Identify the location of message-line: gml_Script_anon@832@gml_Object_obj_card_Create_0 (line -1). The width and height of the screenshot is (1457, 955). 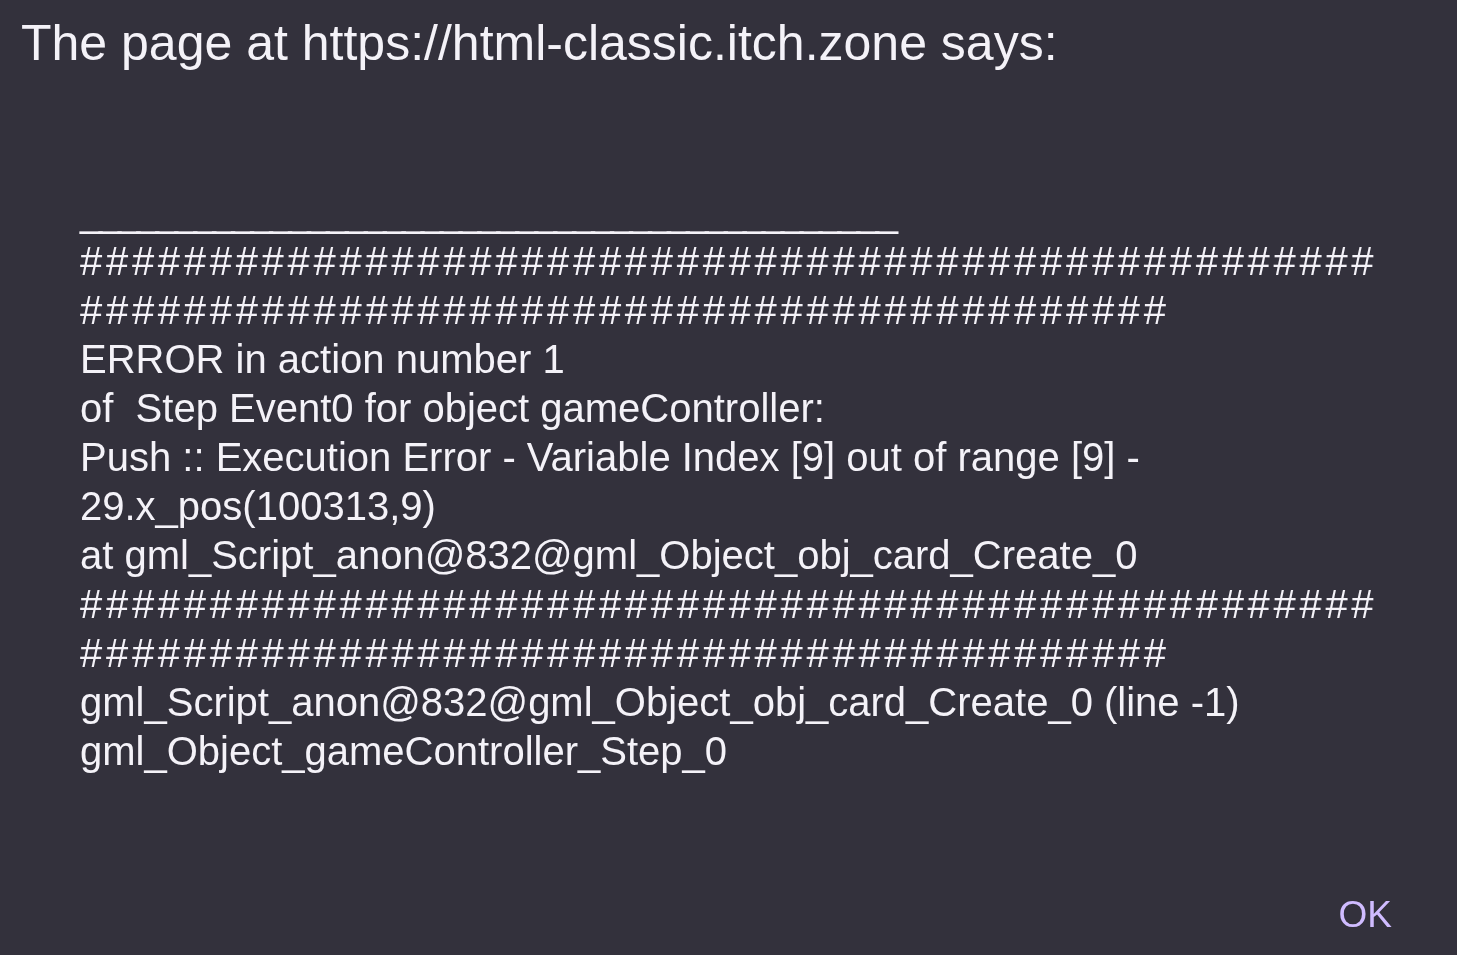
(660, 702).